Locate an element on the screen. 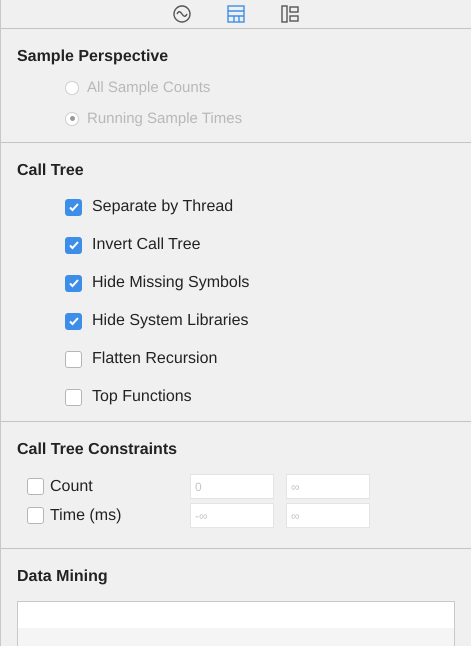  checkbox-label: Flatten Recursion is located at coordinates (155, 359).